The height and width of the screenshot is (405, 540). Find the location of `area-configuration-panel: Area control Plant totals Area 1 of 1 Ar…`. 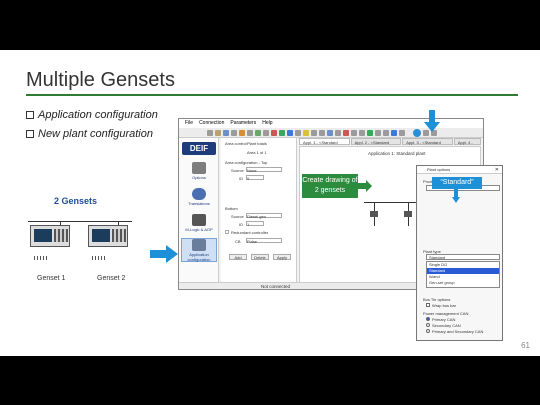

area-configuration-panel: Area control Plant totals Area 1 of 1 Ar… is located at coordinates (259, 210).